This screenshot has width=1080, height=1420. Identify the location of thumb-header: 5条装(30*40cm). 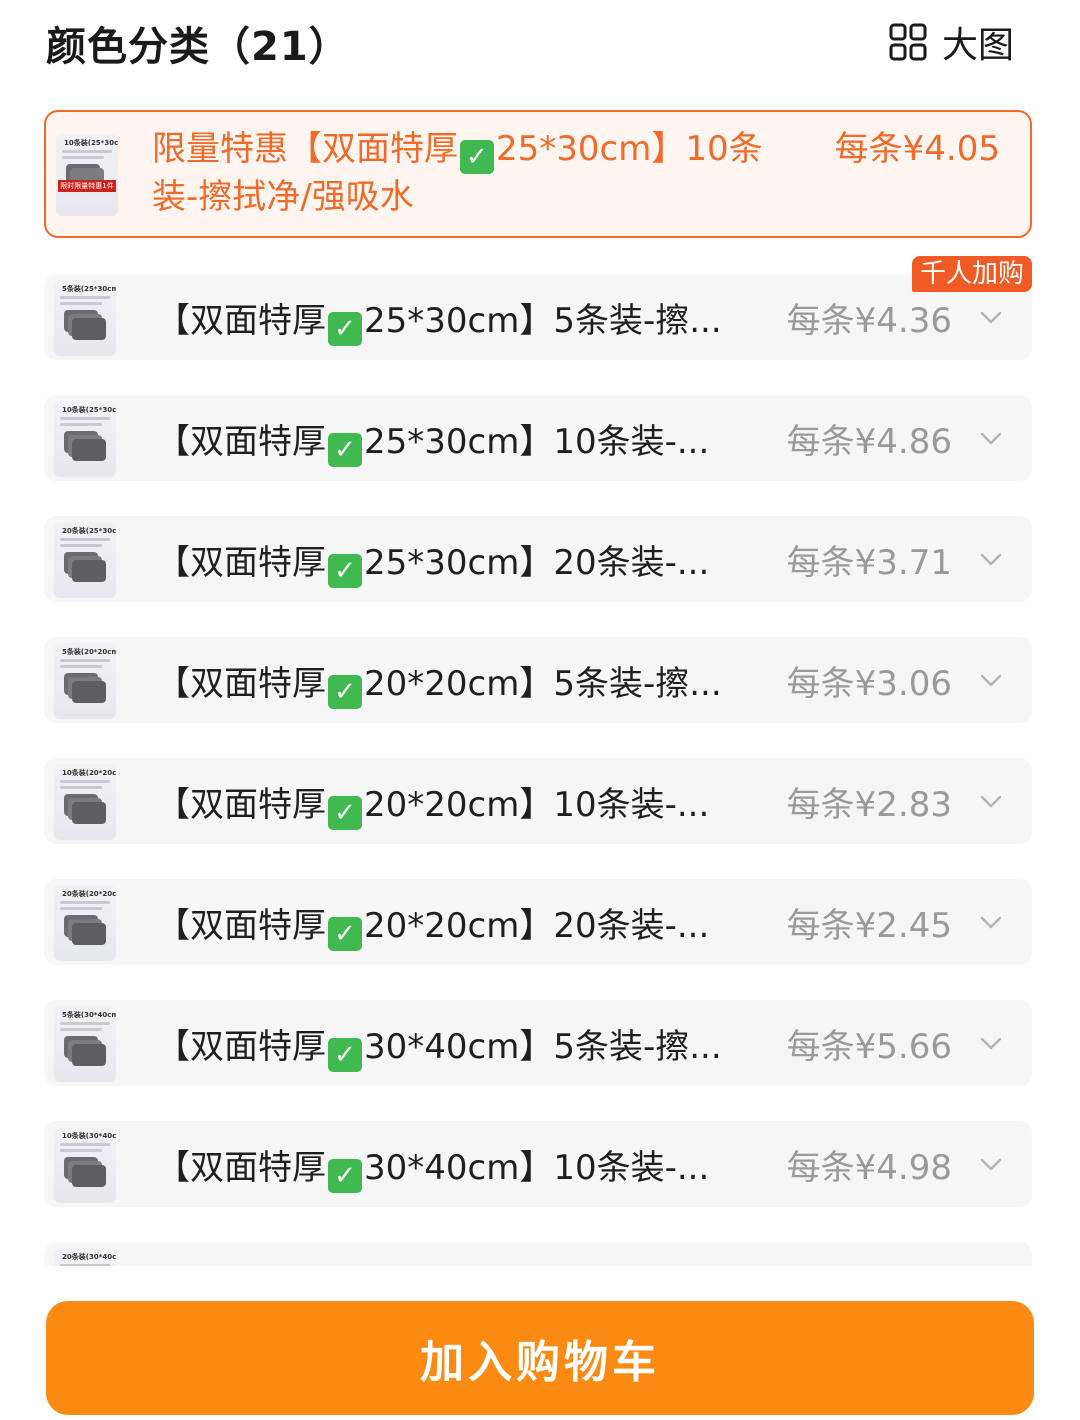
(89, 1015).